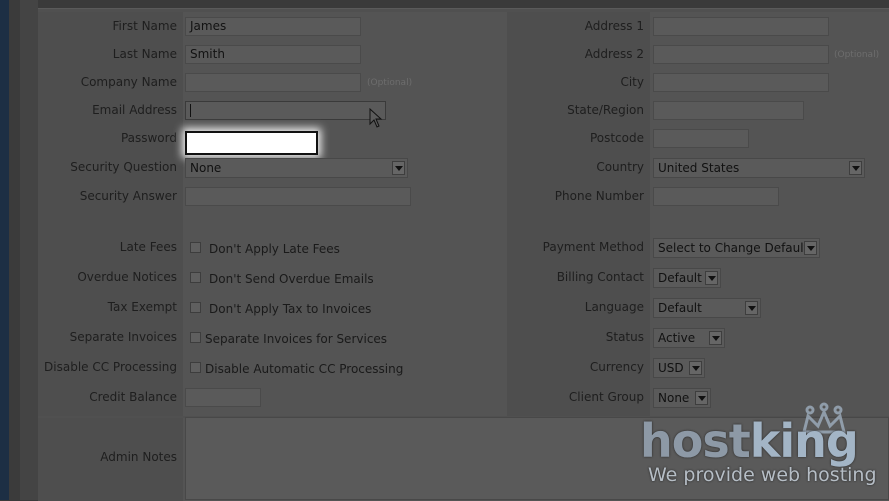 This screenshot has height=501, width=889. I want to click on city-input, so click(741, 82).